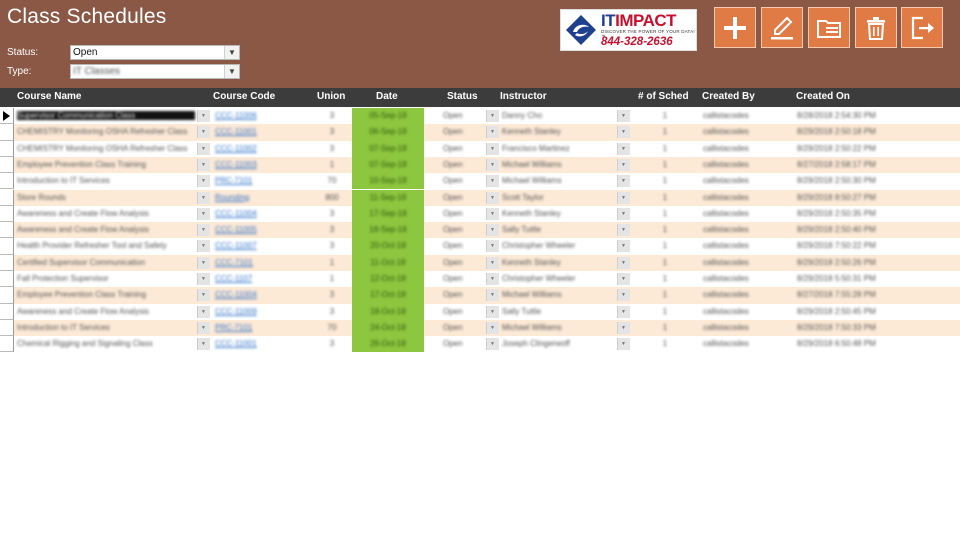 Image resolution: width=960 pixels, height=540 pixels. Describe the element at coordinates (255, 278) in the screenshot. I see `course-code-cell: CCC-1107` at that location.